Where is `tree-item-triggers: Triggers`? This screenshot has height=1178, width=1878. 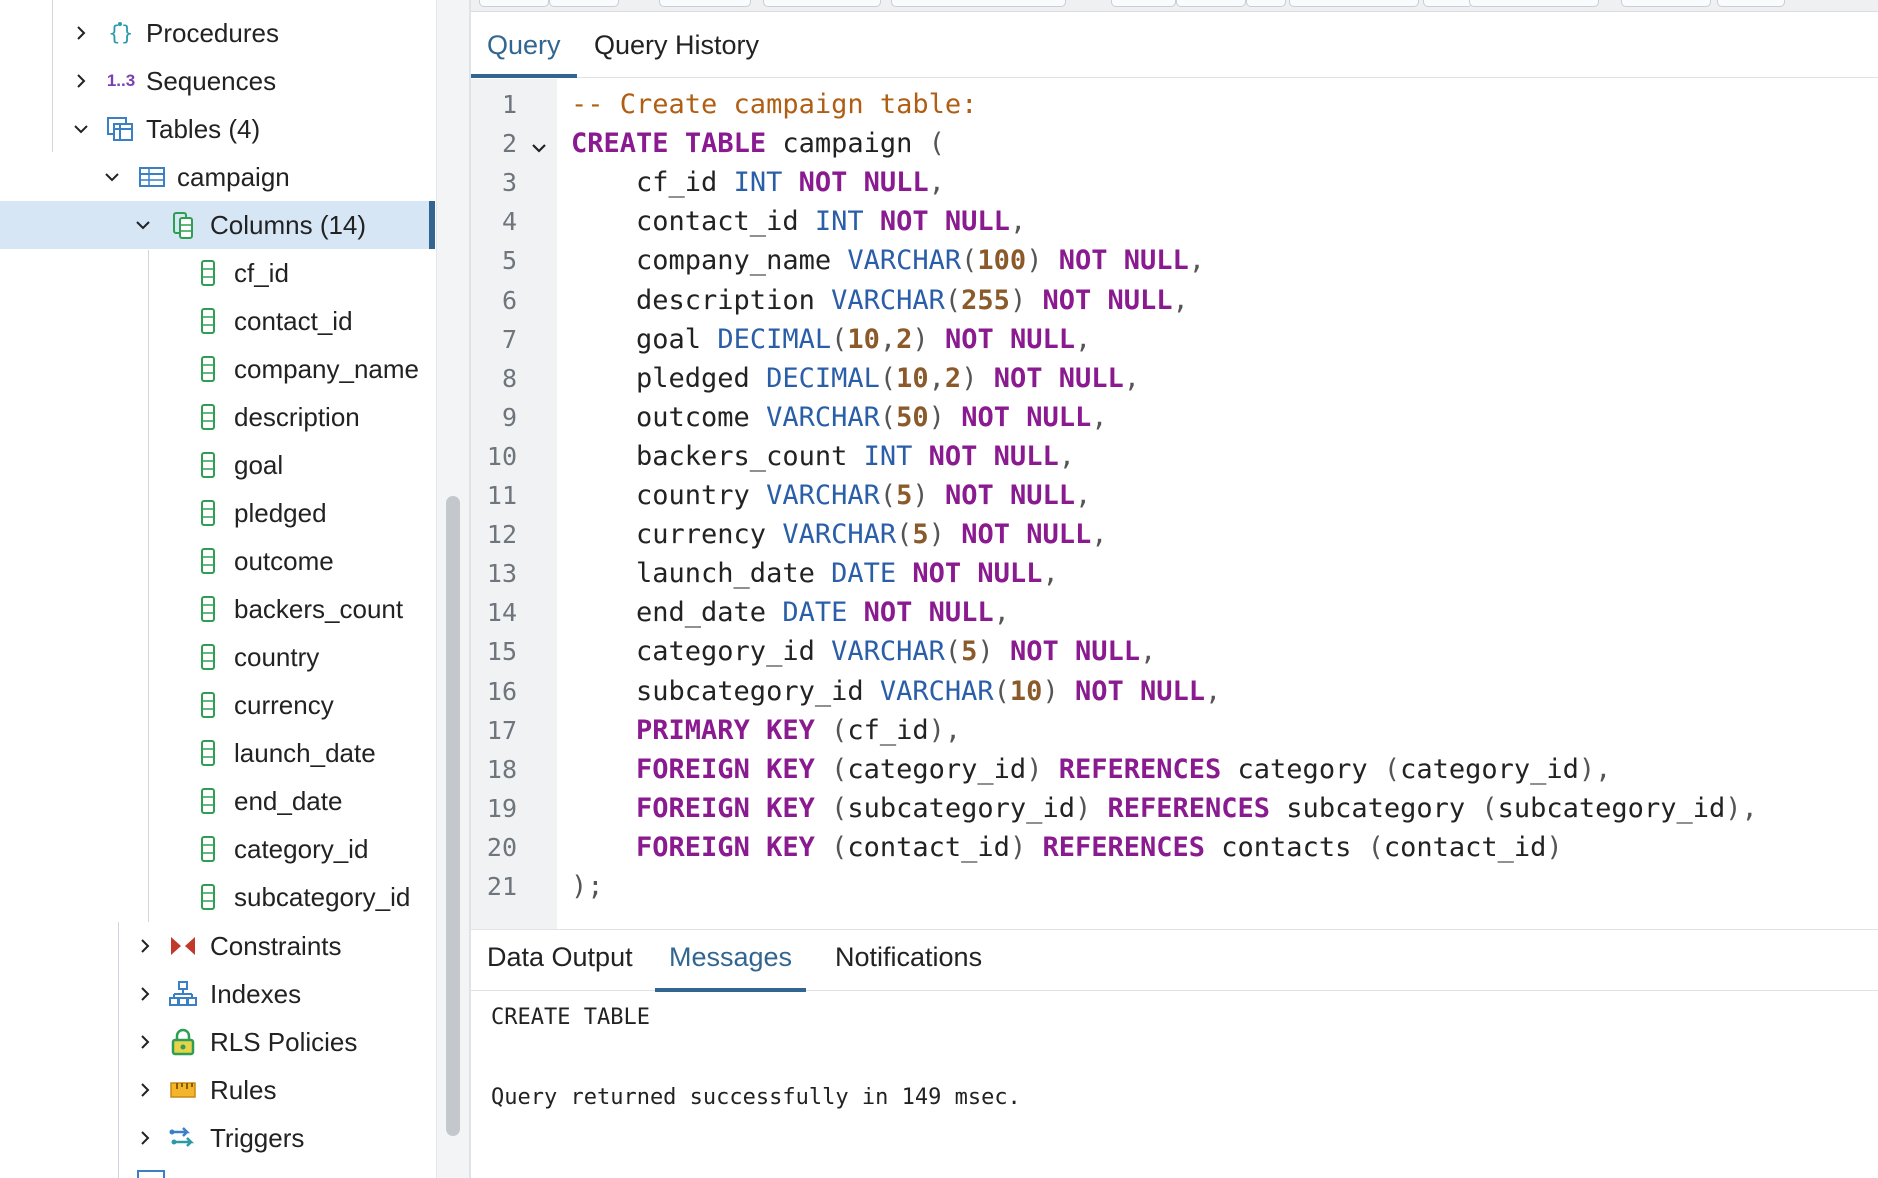
tree-item-triggers: Triggers is located at coordinates (217, 1138).